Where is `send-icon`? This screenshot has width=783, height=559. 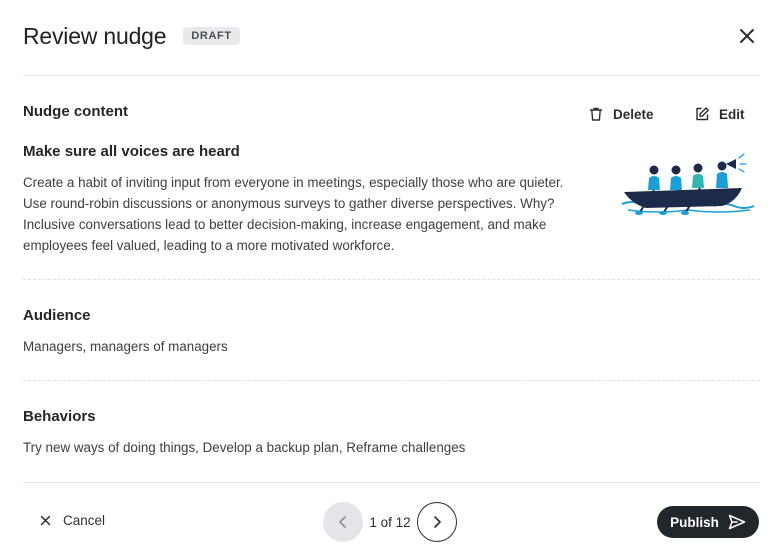 send-icon is located at coordinates (737, 522).